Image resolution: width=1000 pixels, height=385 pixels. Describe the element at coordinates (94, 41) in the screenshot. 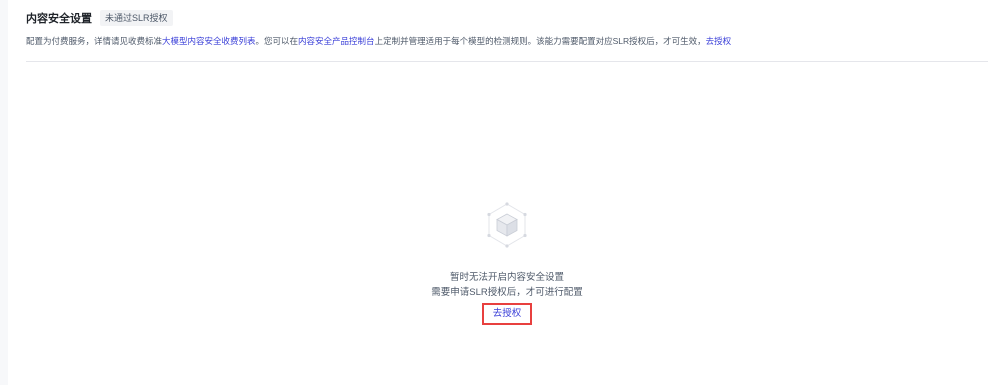

I see `notice-text-part: 配置为付费服务，详情请见收费标准` at that location.